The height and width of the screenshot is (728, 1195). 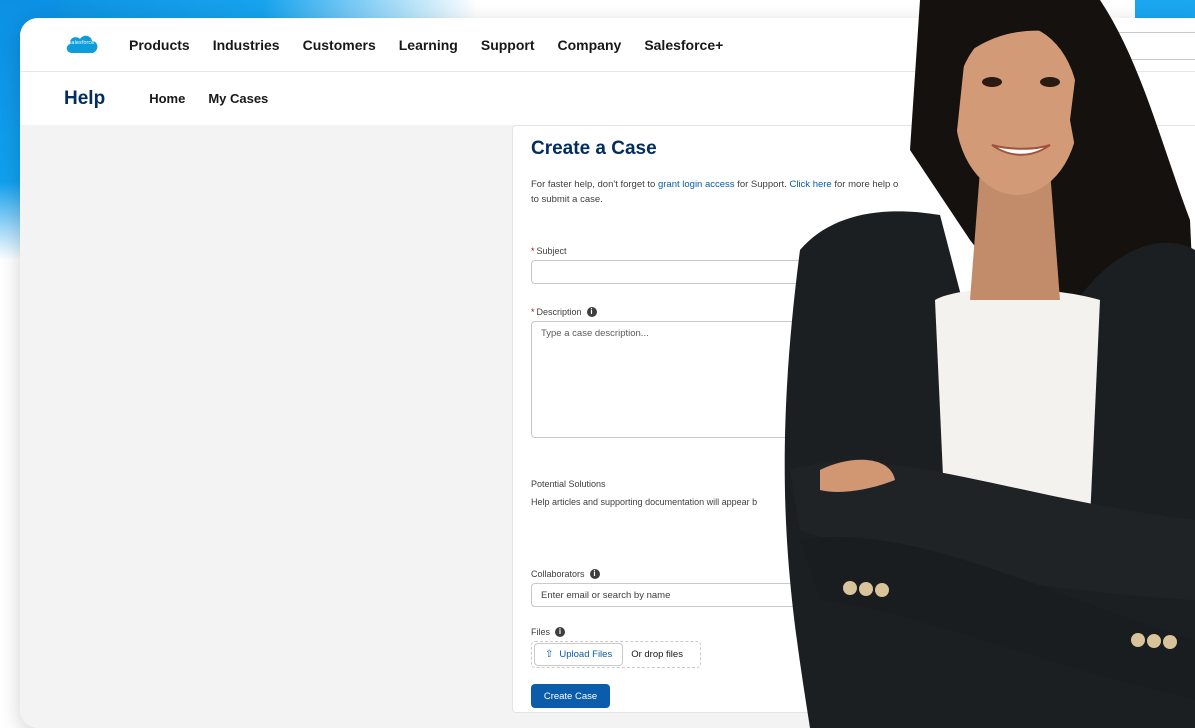 I want to click on collaborators-label: Collaborators i, so click(x=565, y=574).